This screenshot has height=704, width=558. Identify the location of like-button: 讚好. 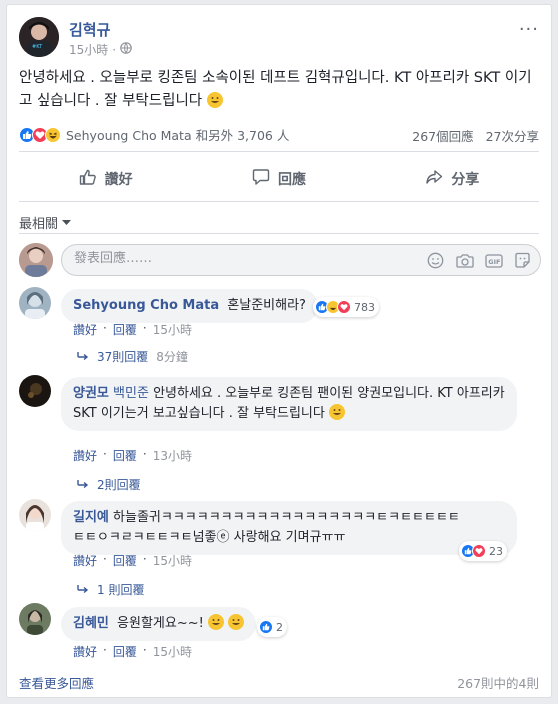
(105, 179).